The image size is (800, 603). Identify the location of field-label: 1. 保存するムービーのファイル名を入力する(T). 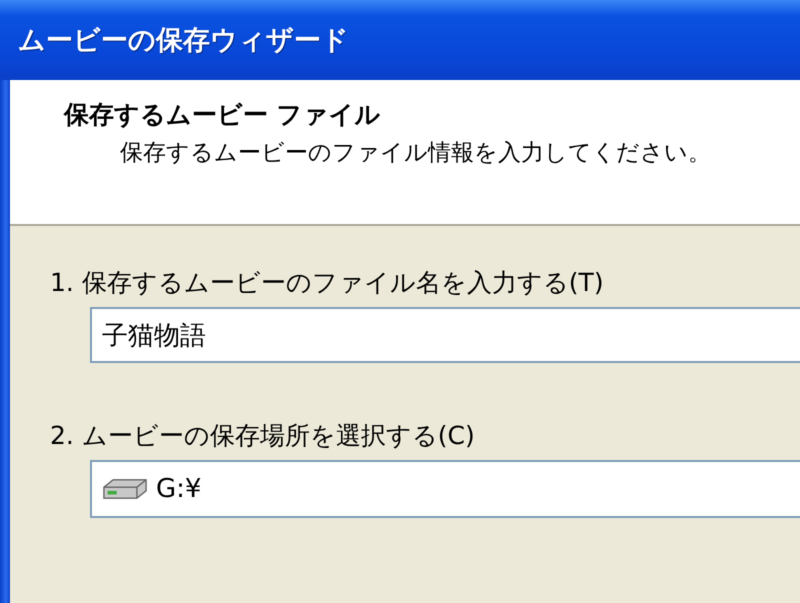
(327, 283).